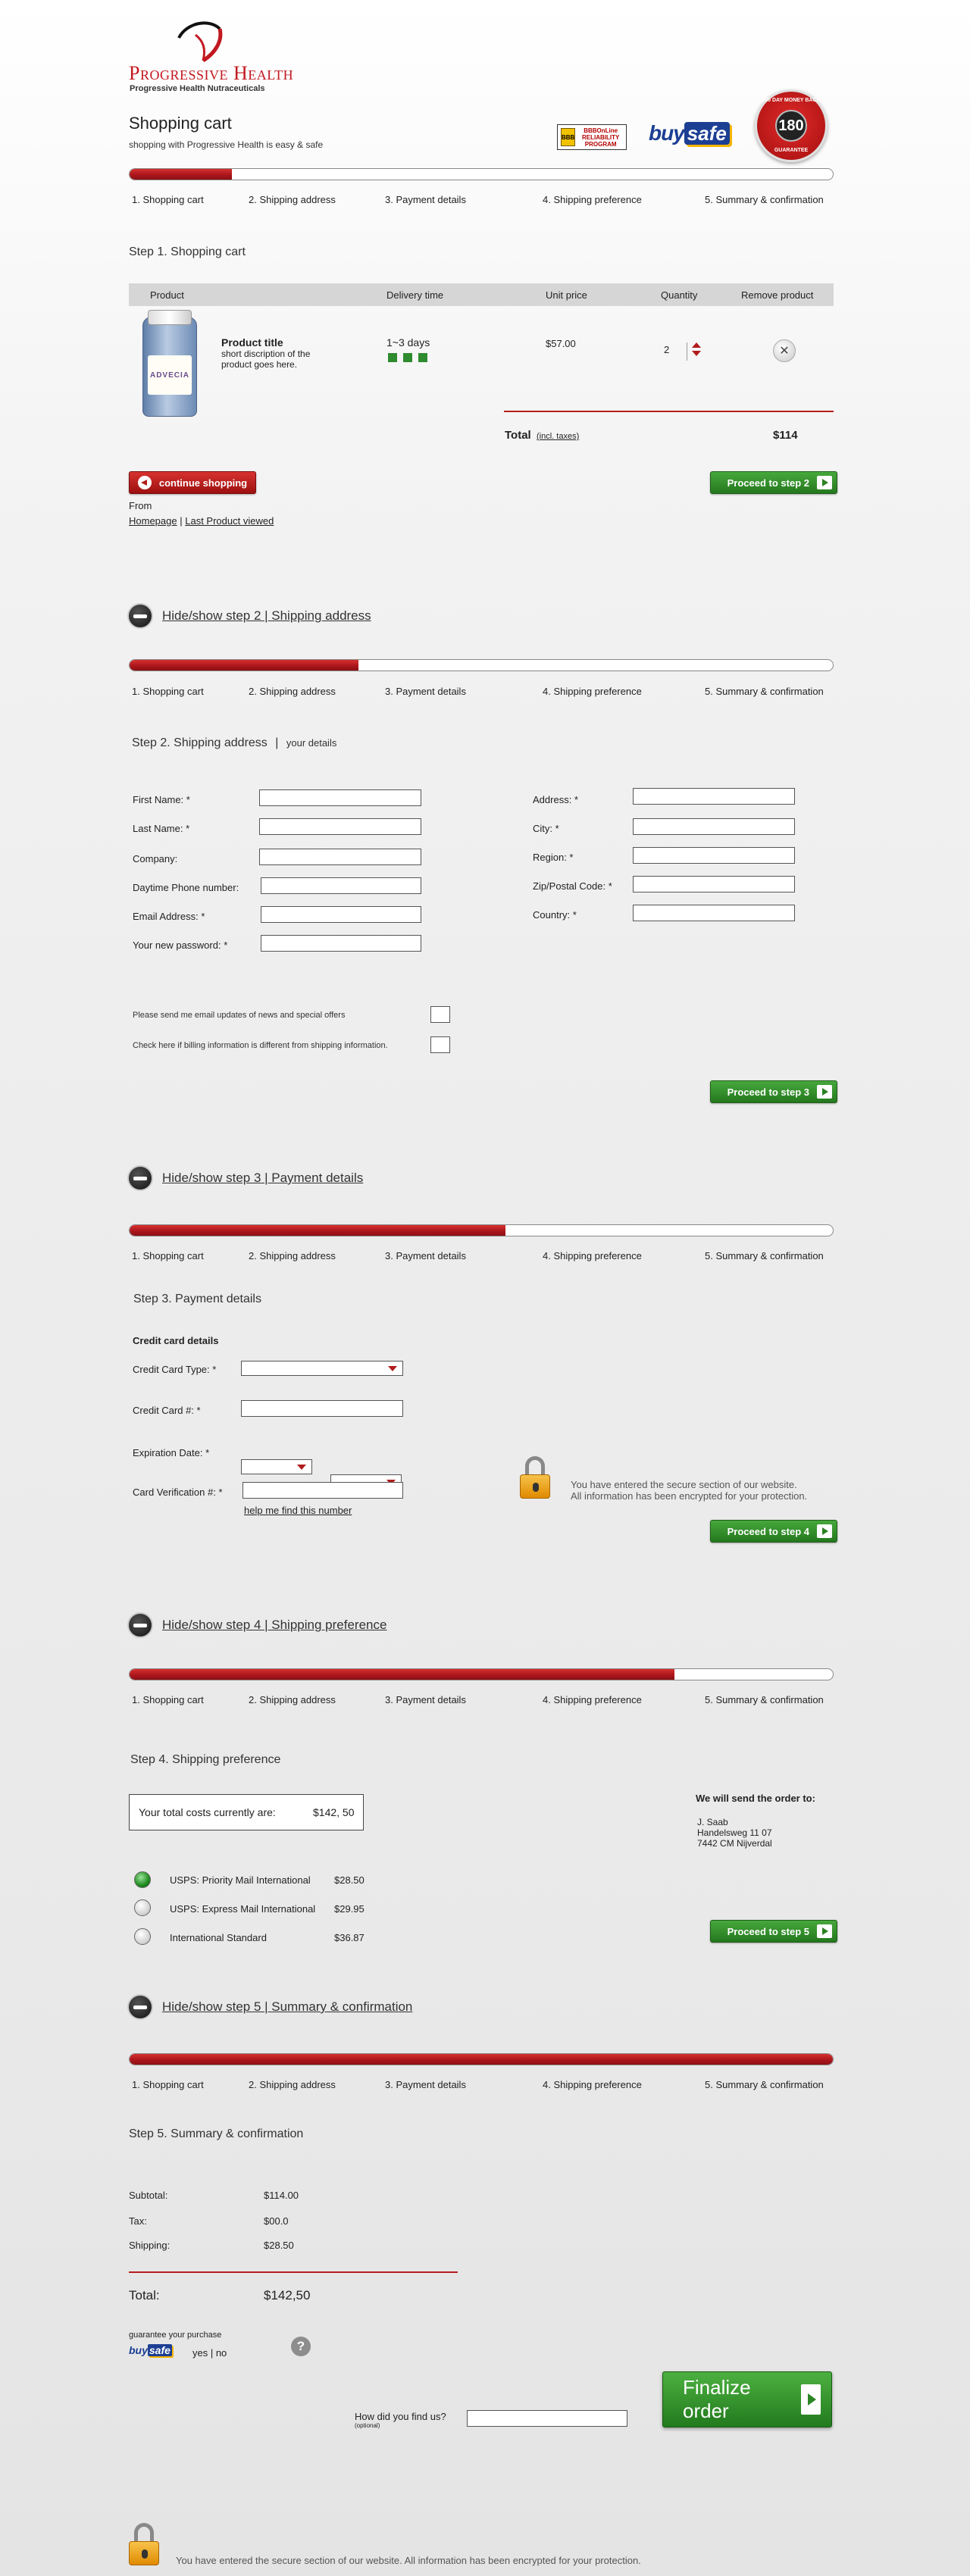 The image size is (970, 2576). Describe the element at coordinates (242, 1909) in the screenshot. I see `shipping-option-label-2: USPS: Express Mail International` at that location.